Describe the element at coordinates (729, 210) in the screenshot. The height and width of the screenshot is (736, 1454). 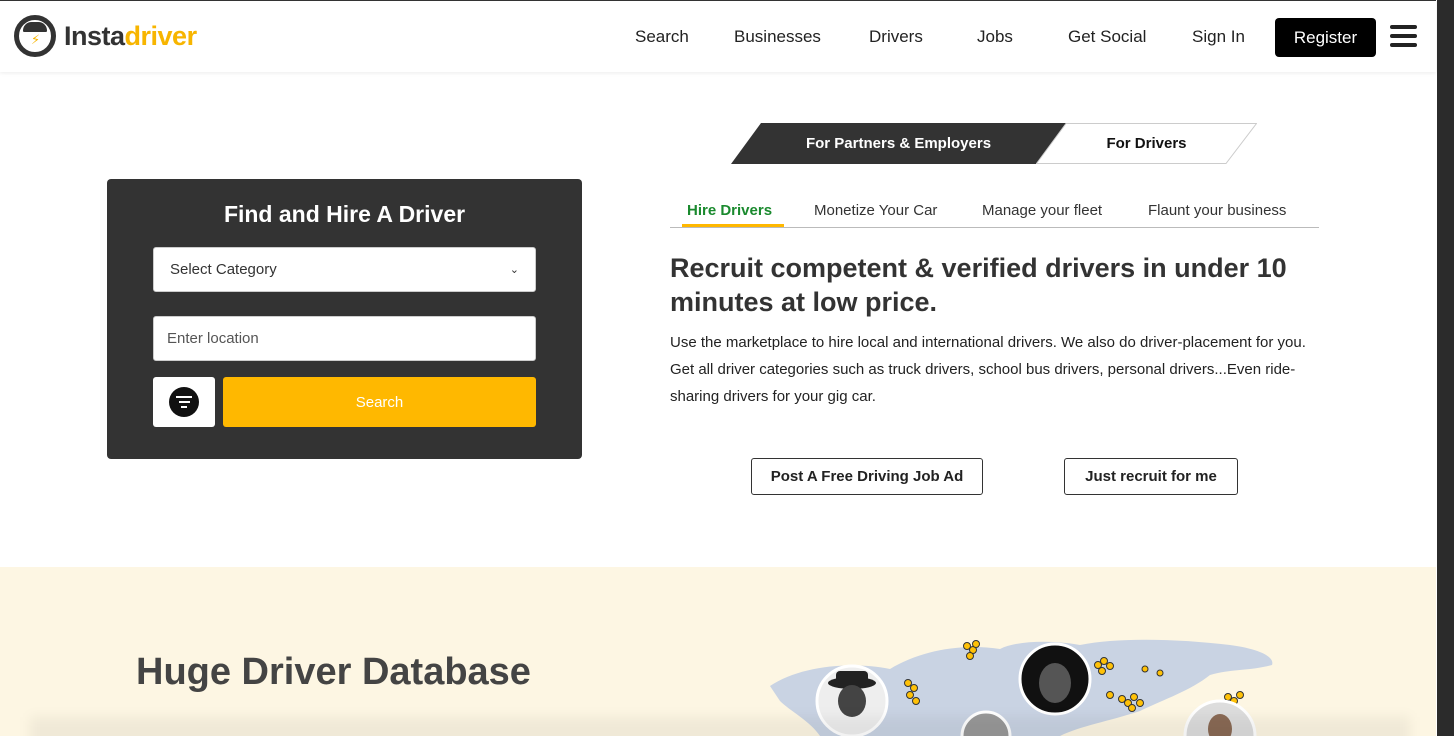
I see `tab-hire-drivers: Hire Drivers` at that location.